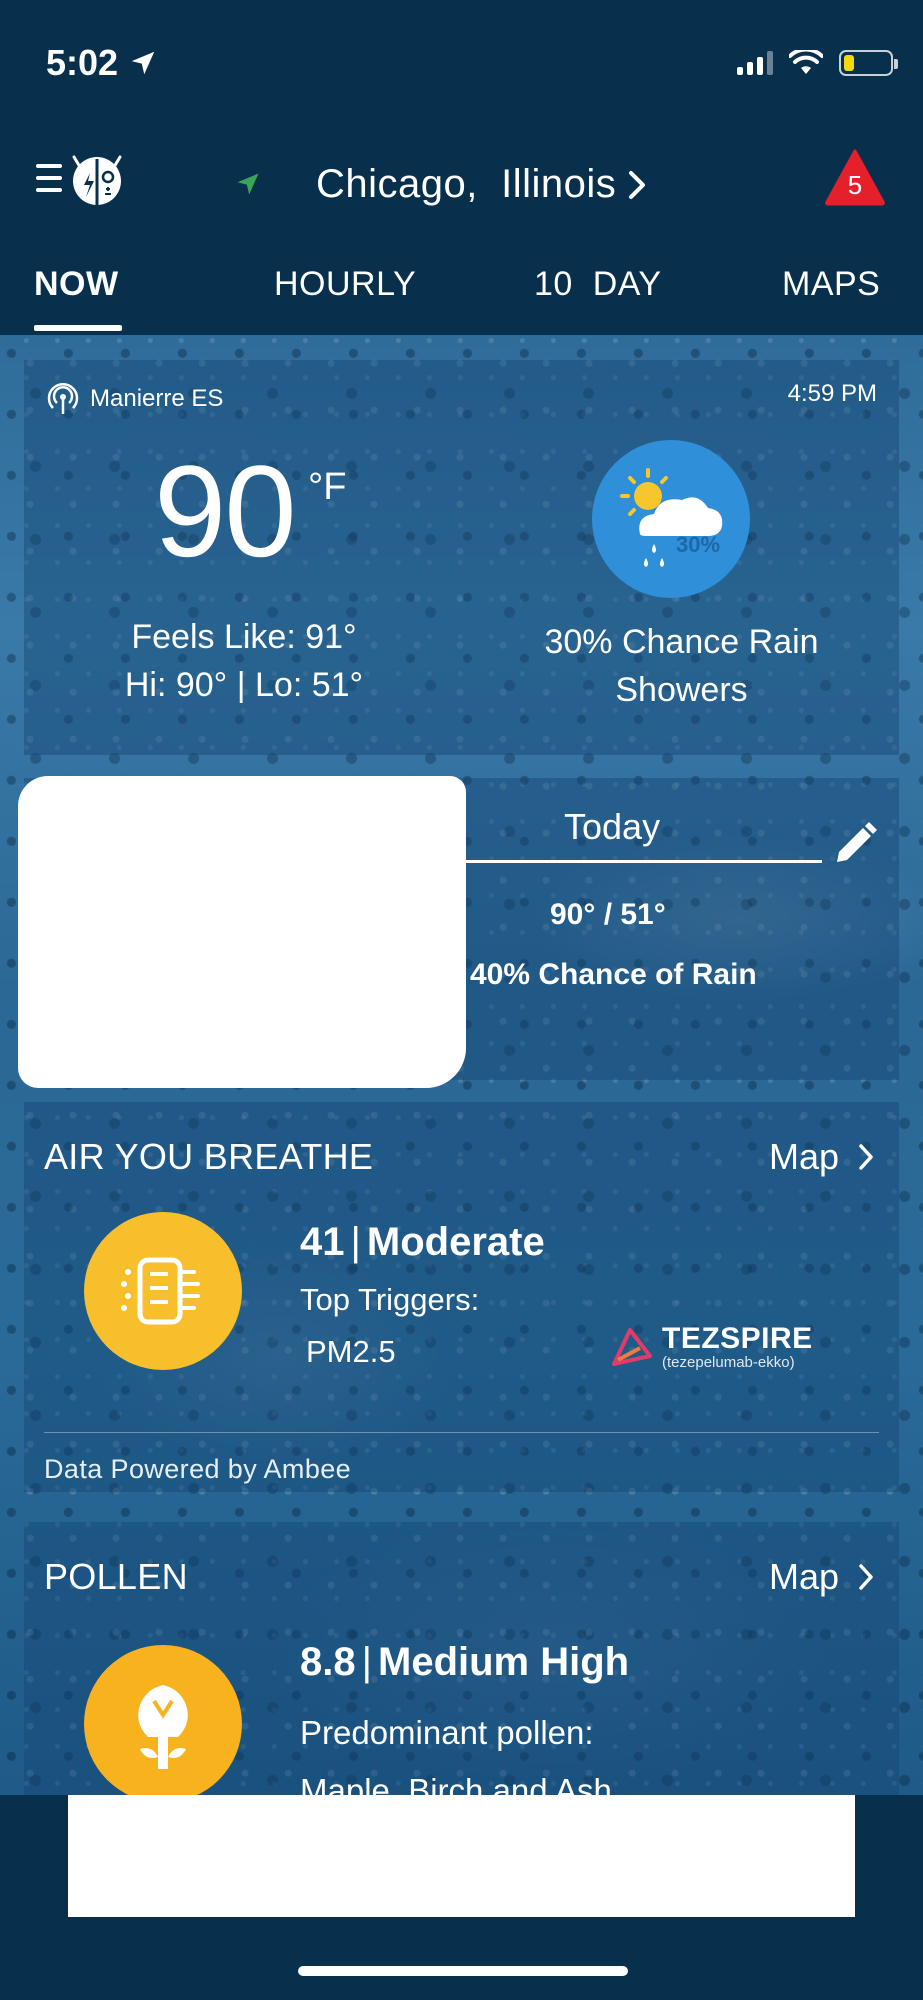  I want to click on aqi-level: Moderate, so click(455, 1242).